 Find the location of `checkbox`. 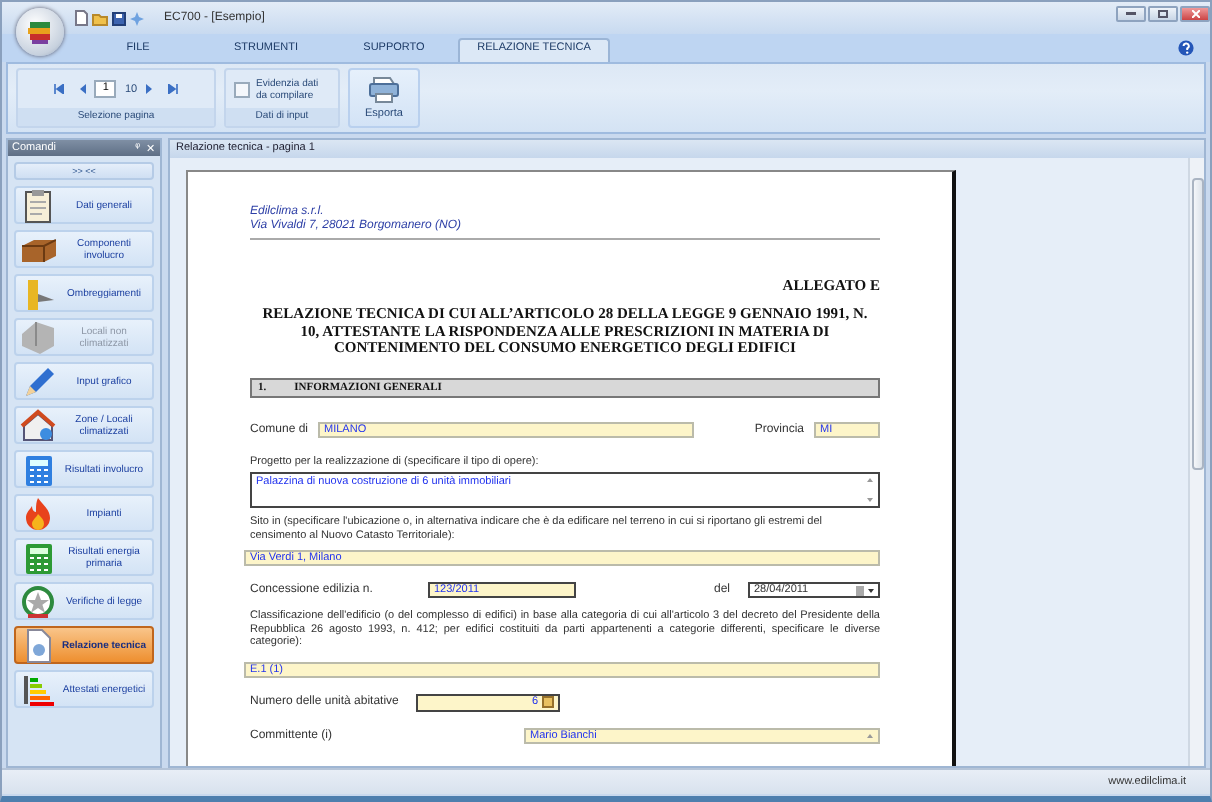

checkbox is located at coordinates (242, 89).